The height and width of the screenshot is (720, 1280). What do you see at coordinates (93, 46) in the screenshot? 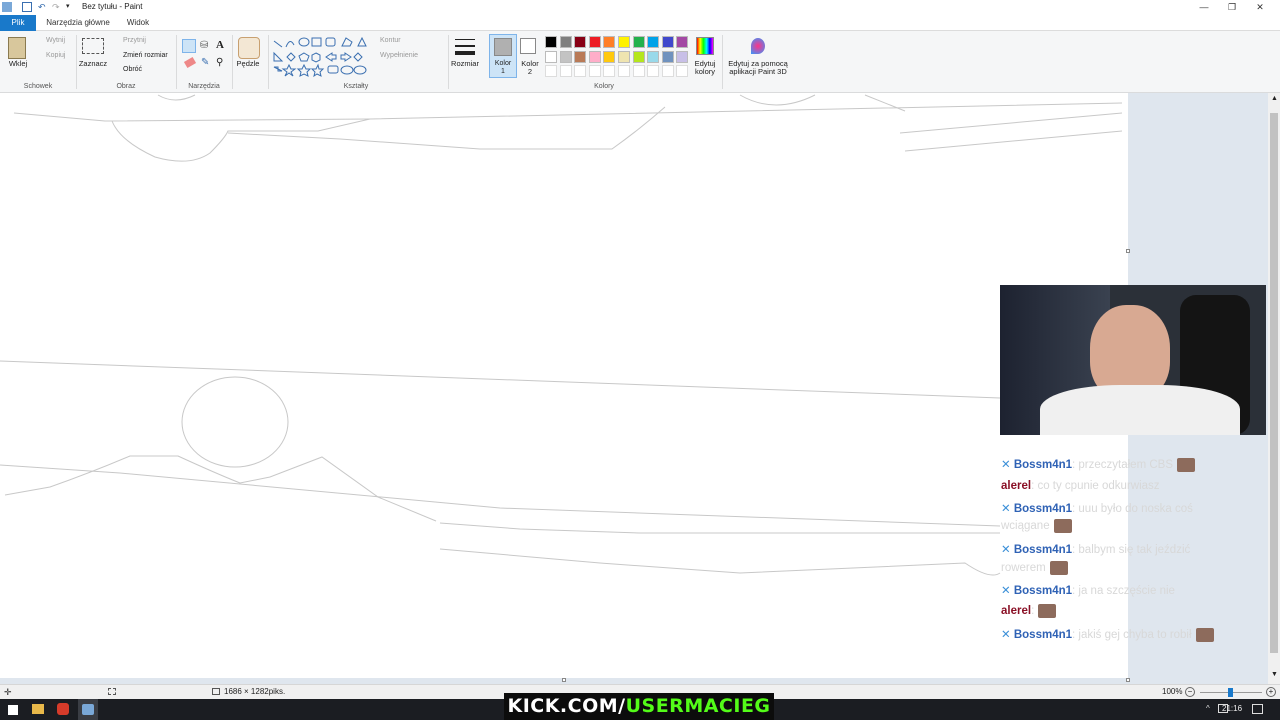
I see `select-icon` at bounding box center [93, 46].